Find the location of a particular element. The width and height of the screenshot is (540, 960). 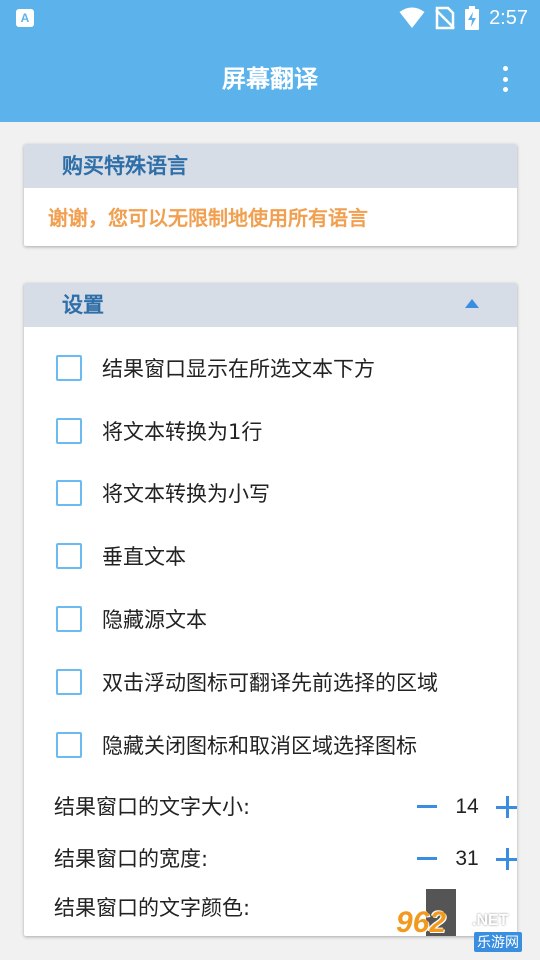

option-vertical-text: 垂直文本 is located at coordinates (121, 556).